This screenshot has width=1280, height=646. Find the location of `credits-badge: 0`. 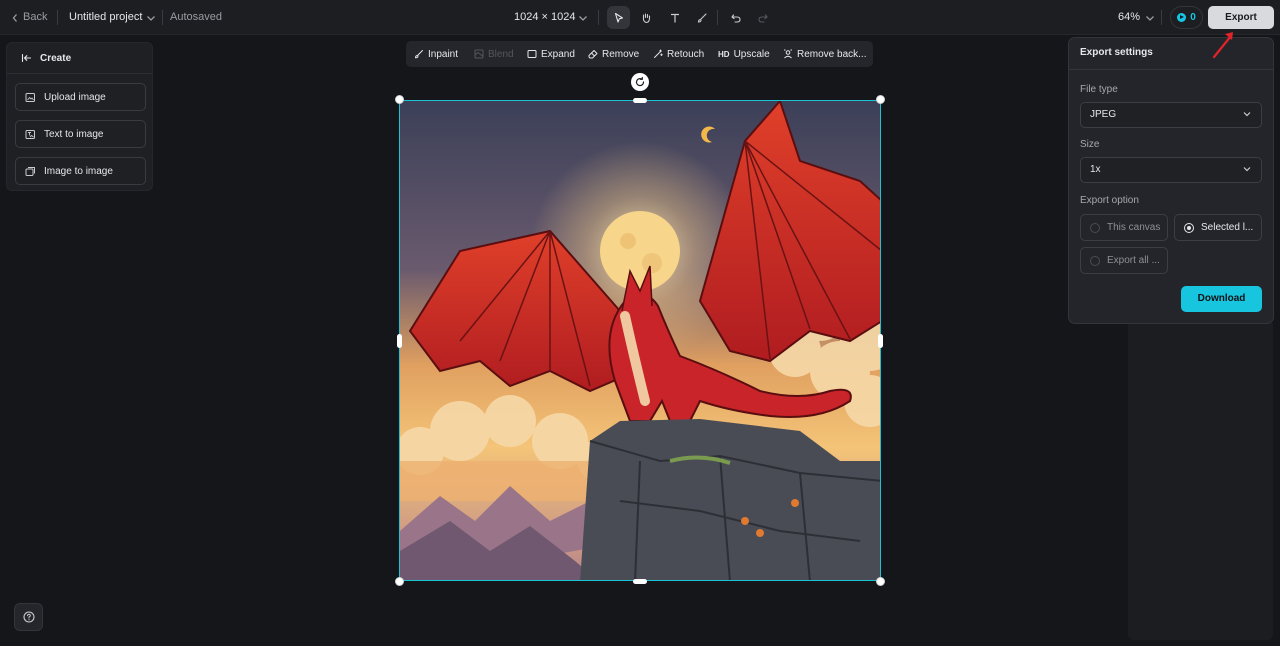

credits-badge: 0 is located at coordinates (1186, 17).